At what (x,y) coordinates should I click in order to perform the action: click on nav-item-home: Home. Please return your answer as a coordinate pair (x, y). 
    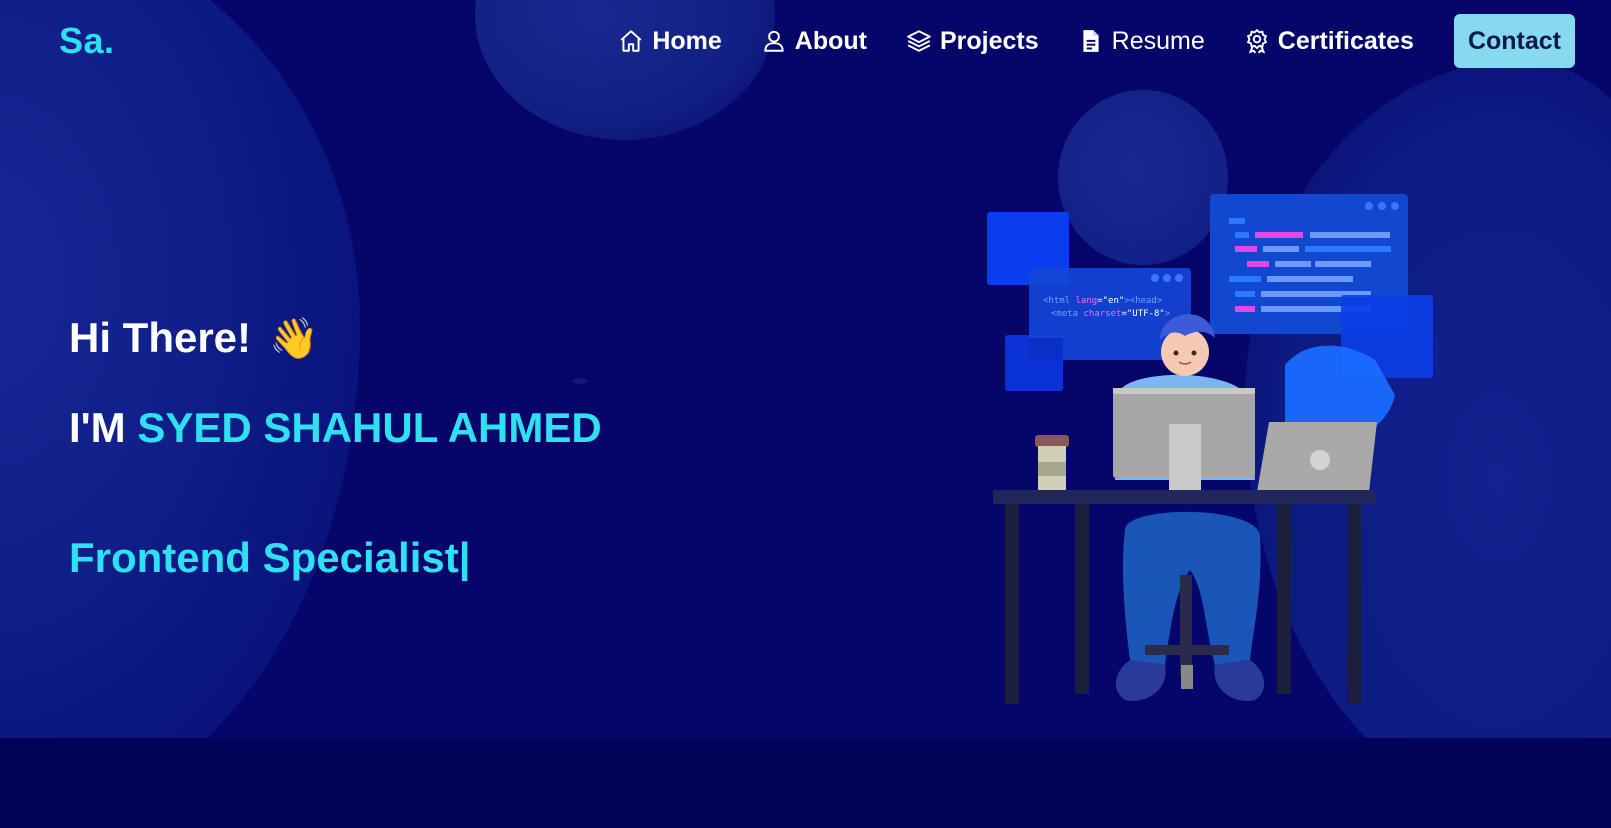
    Looking at the image, I should click on (670, 41).